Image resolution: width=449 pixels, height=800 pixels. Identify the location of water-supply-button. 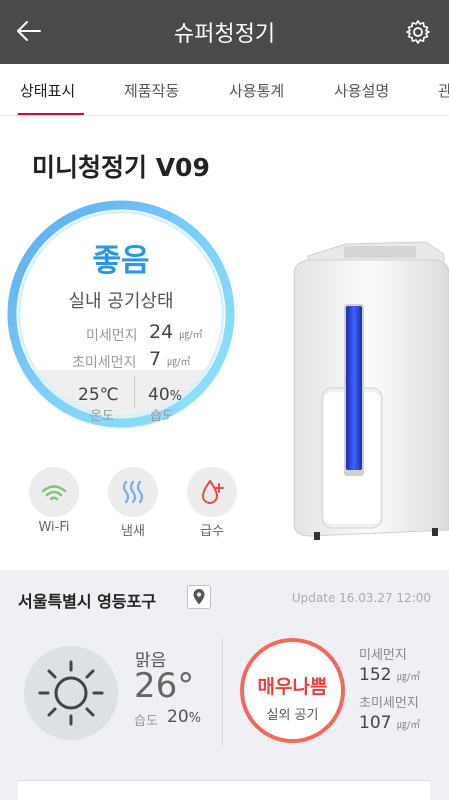
(212, 492).